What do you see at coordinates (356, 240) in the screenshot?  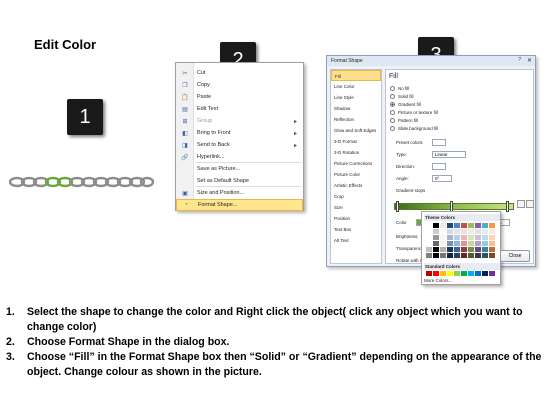 I see `sidebar-item-alt-text: Alt Text` at bounding box center [356, 240].